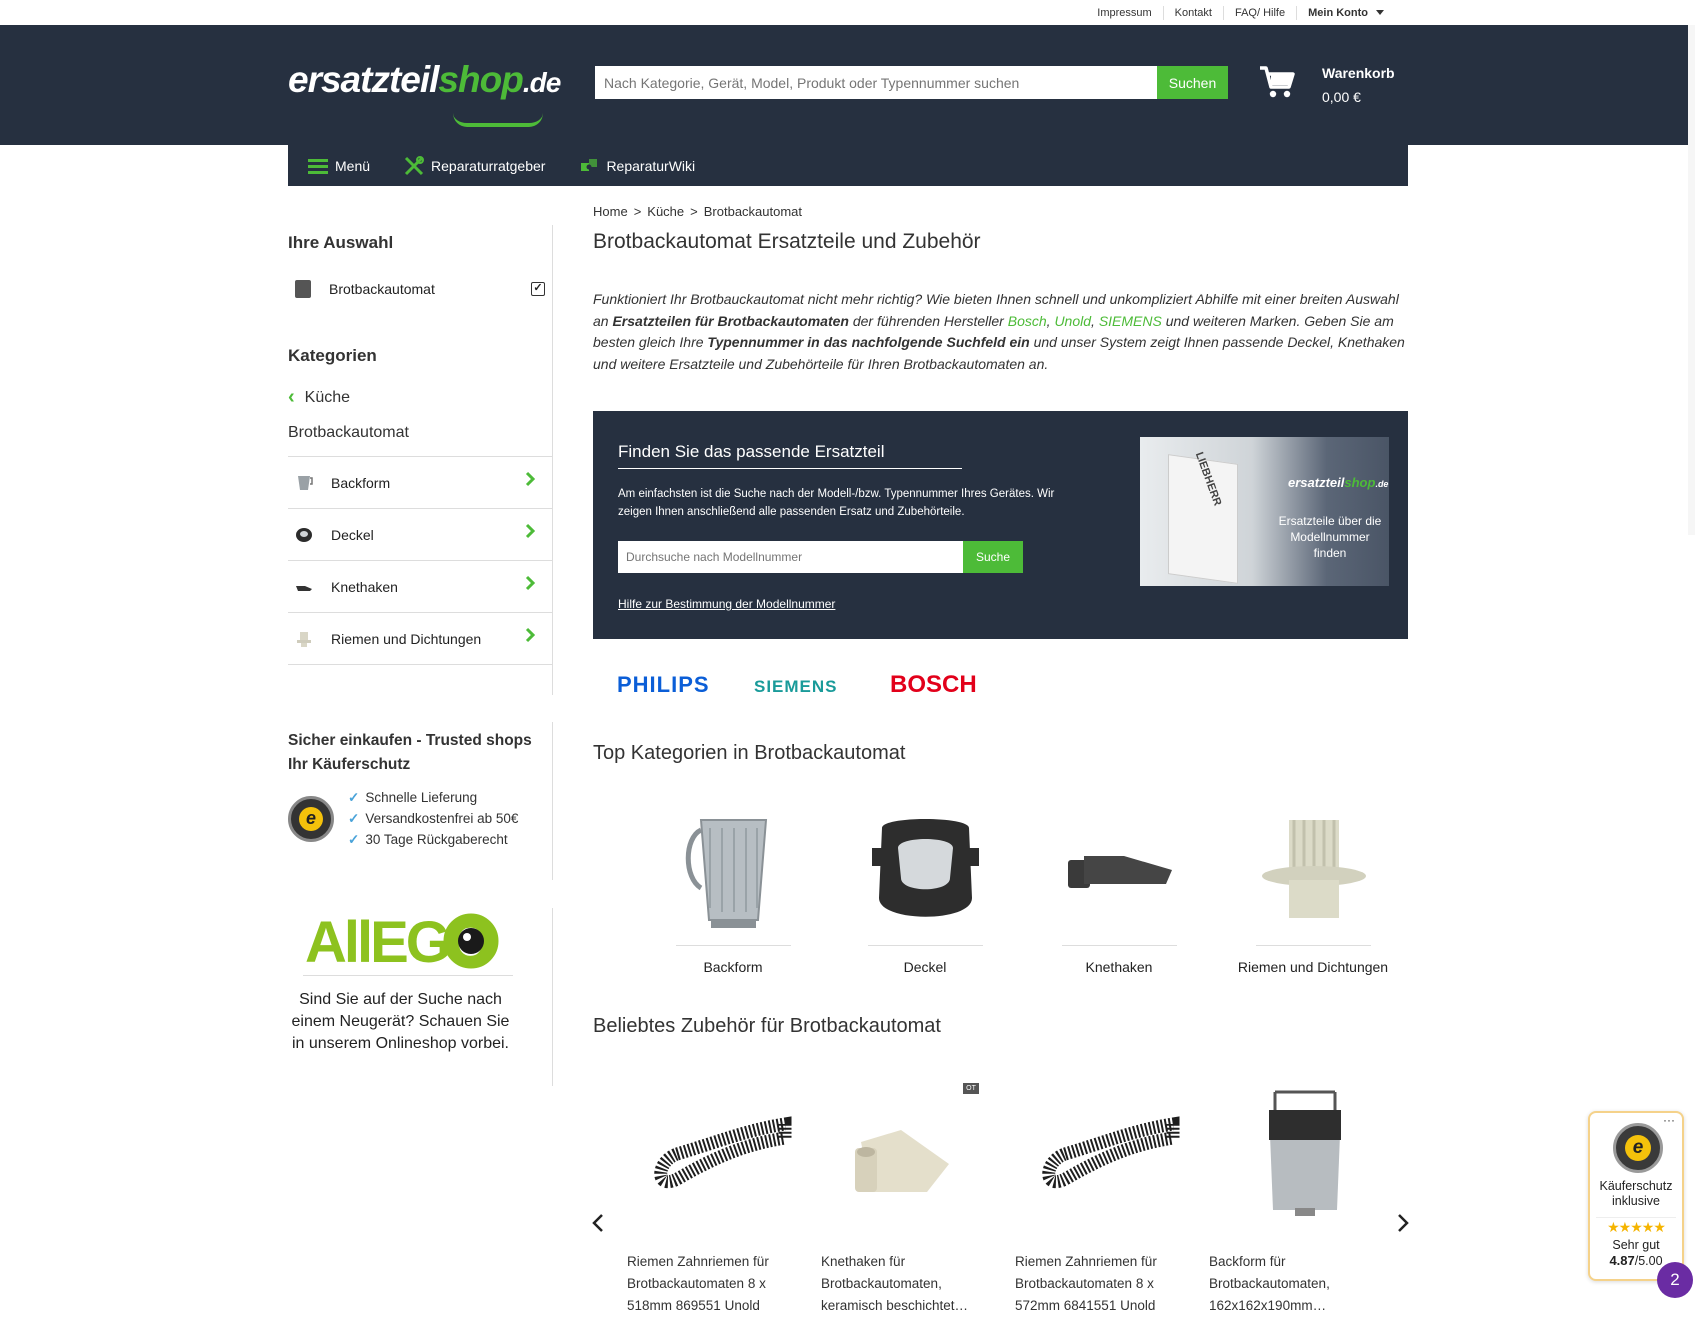 The image size is (1695, 1317). What do you see at coordinates (993, 557) in the screenshot?
I see `model-search-button: Suche` at bounding box center [993, 557].